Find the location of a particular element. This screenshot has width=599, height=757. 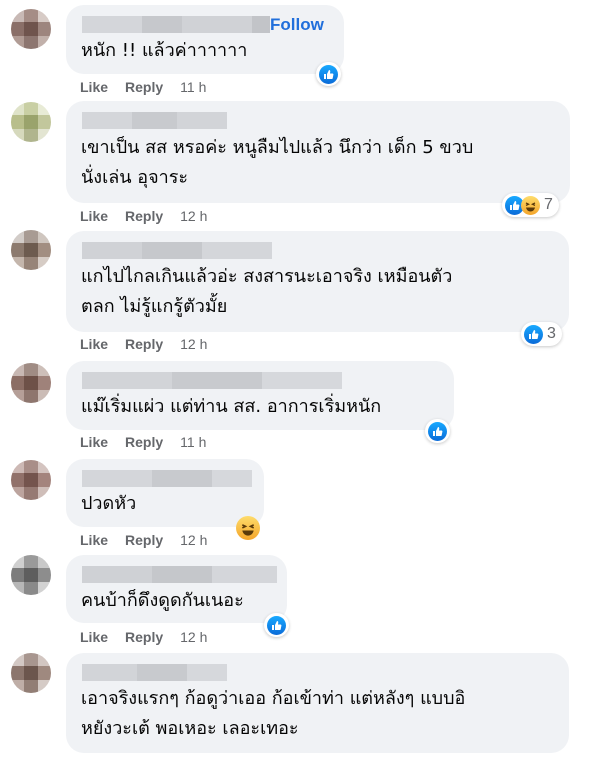

comment-text: คนบ้าก็ดึงดูดกันเนอะ is located at coordinates (162, 600).